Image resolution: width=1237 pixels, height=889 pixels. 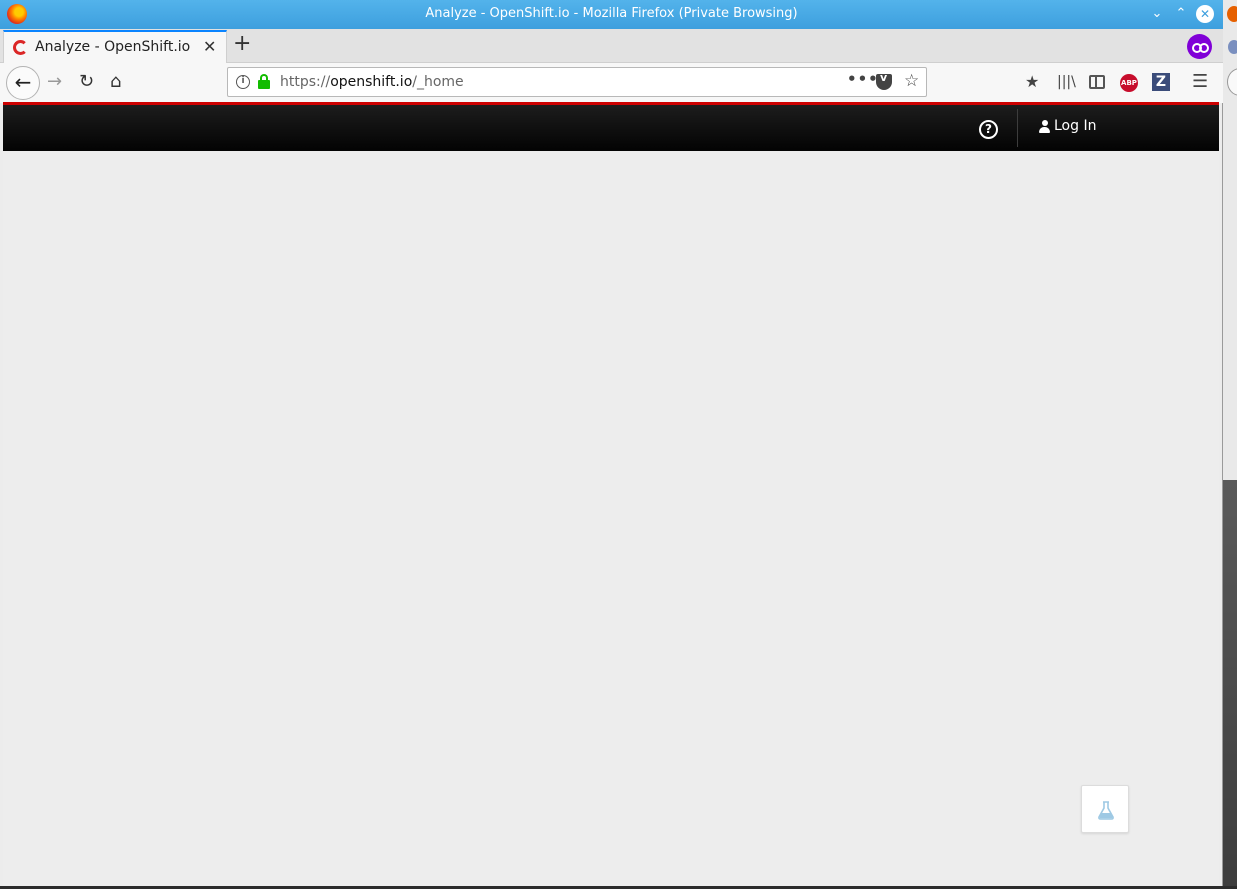 What do you see at coordinates (1097, 82) in the screenshot?
I see `sidebar-toggle-icon` at bounding box center [1097, 82].